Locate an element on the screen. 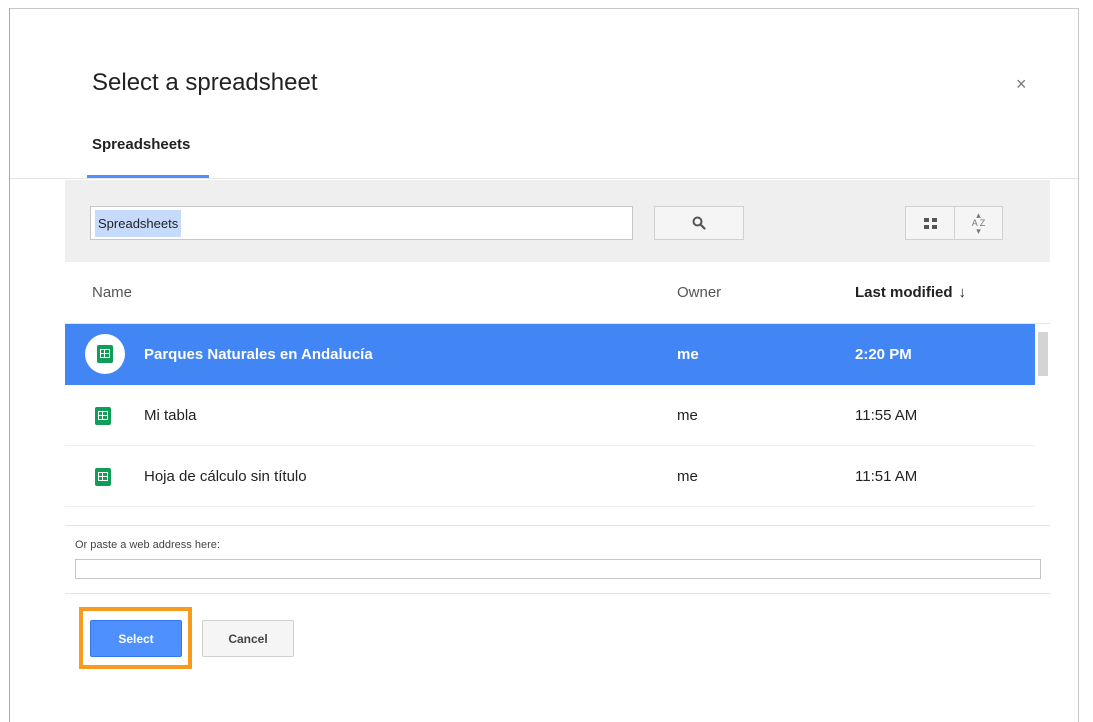 The height and width of the screenshot is (722, 1093). search-input: Spreadsheets is located at coordinates (361, 223).